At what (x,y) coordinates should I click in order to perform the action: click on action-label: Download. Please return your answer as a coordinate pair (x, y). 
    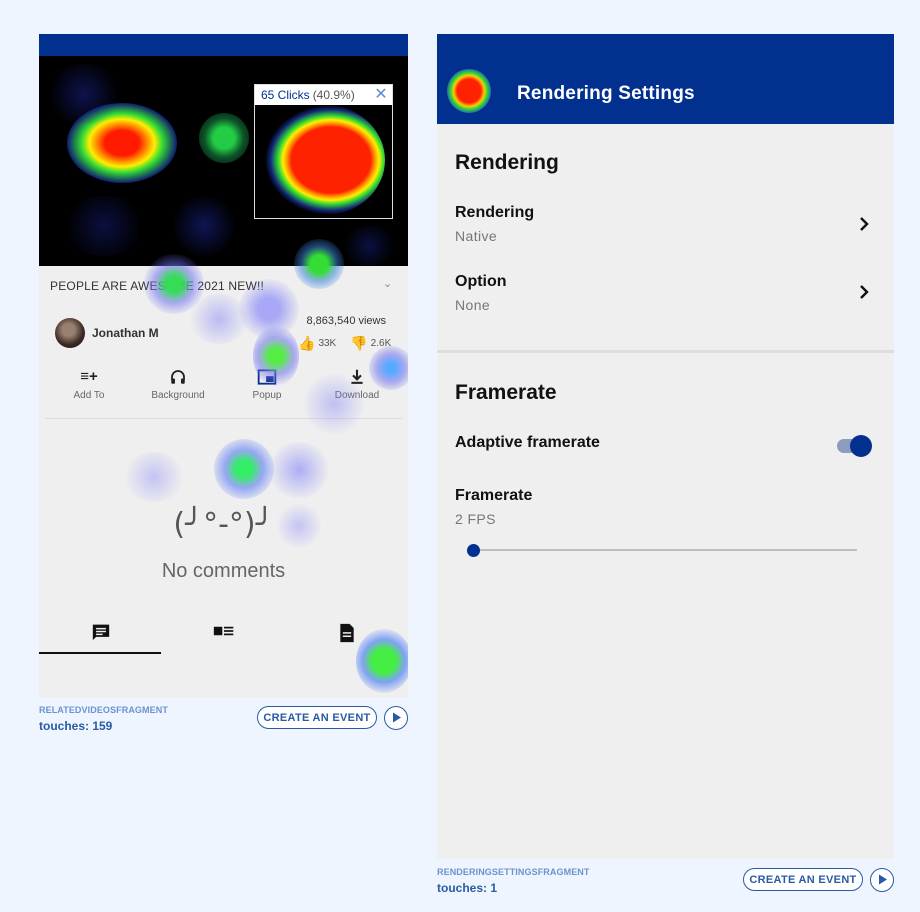
    Looking at the image, I should click on (357, 395).